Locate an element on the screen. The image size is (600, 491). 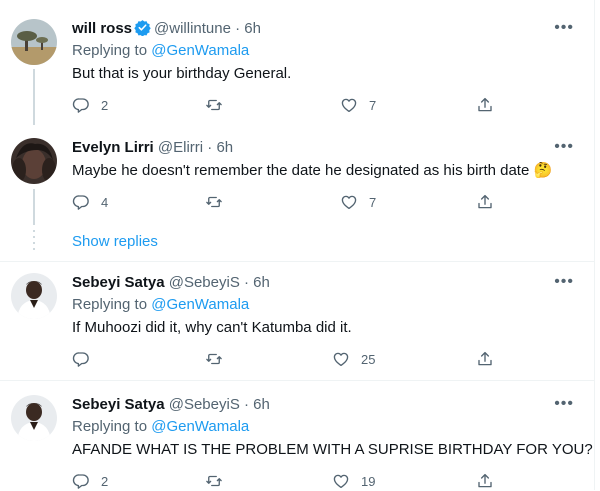
tweet-header: will ross @willintune · 6h is located at coordinates (166, 29).